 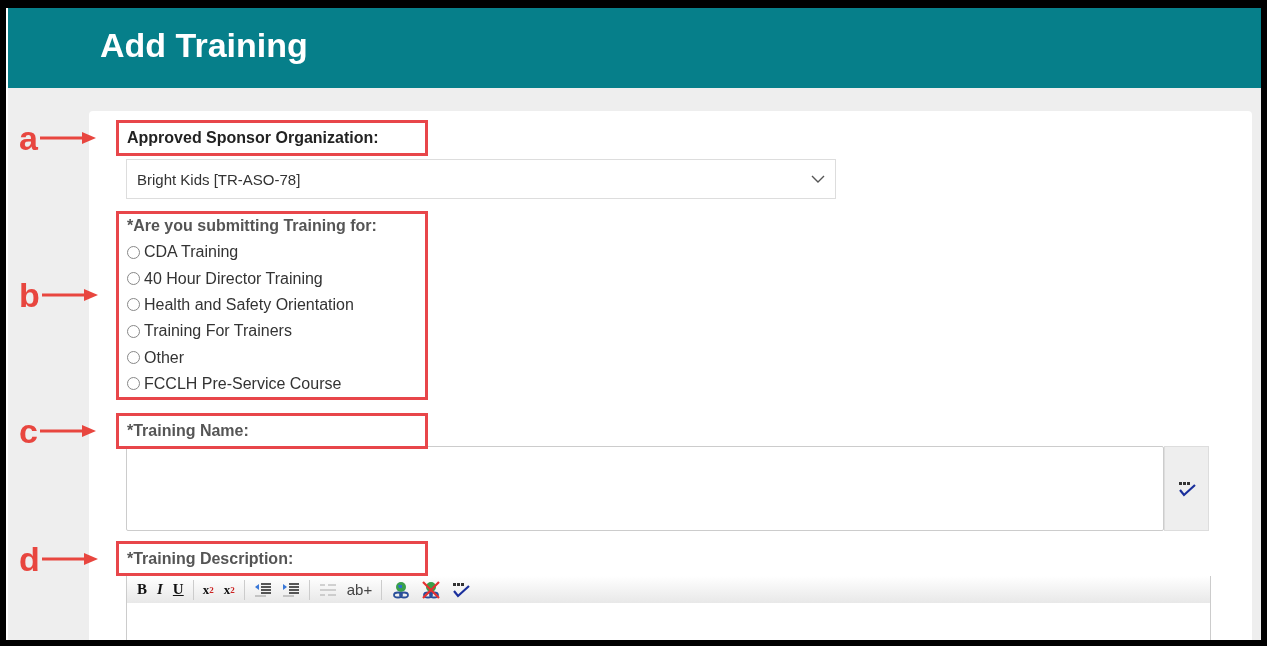 What do you see at coordinates (359, 589) in the screenshot?
I see `toolbar-button: ab+` at bounding box center [359, 589].